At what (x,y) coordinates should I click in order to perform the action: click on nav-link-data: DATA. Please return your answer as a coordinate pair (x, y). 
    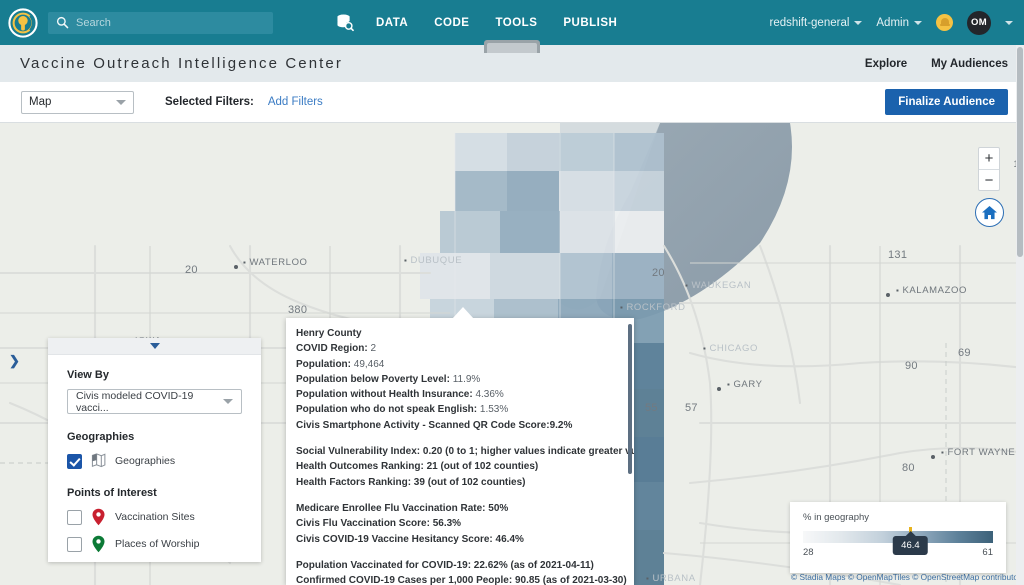
    Looking at the image, I should click on (392, 23).